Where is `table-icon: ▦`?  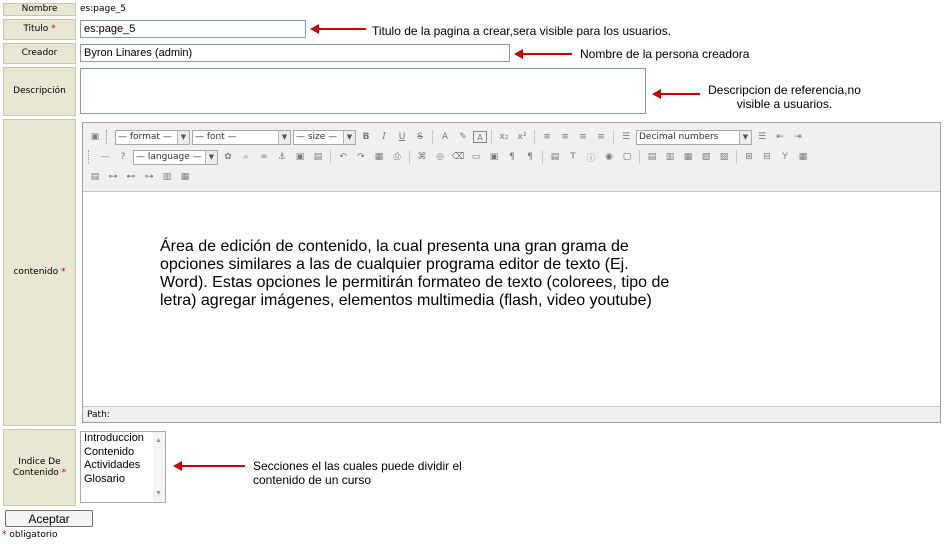
table-icon: ▦ is located at coordinates (379, 157).